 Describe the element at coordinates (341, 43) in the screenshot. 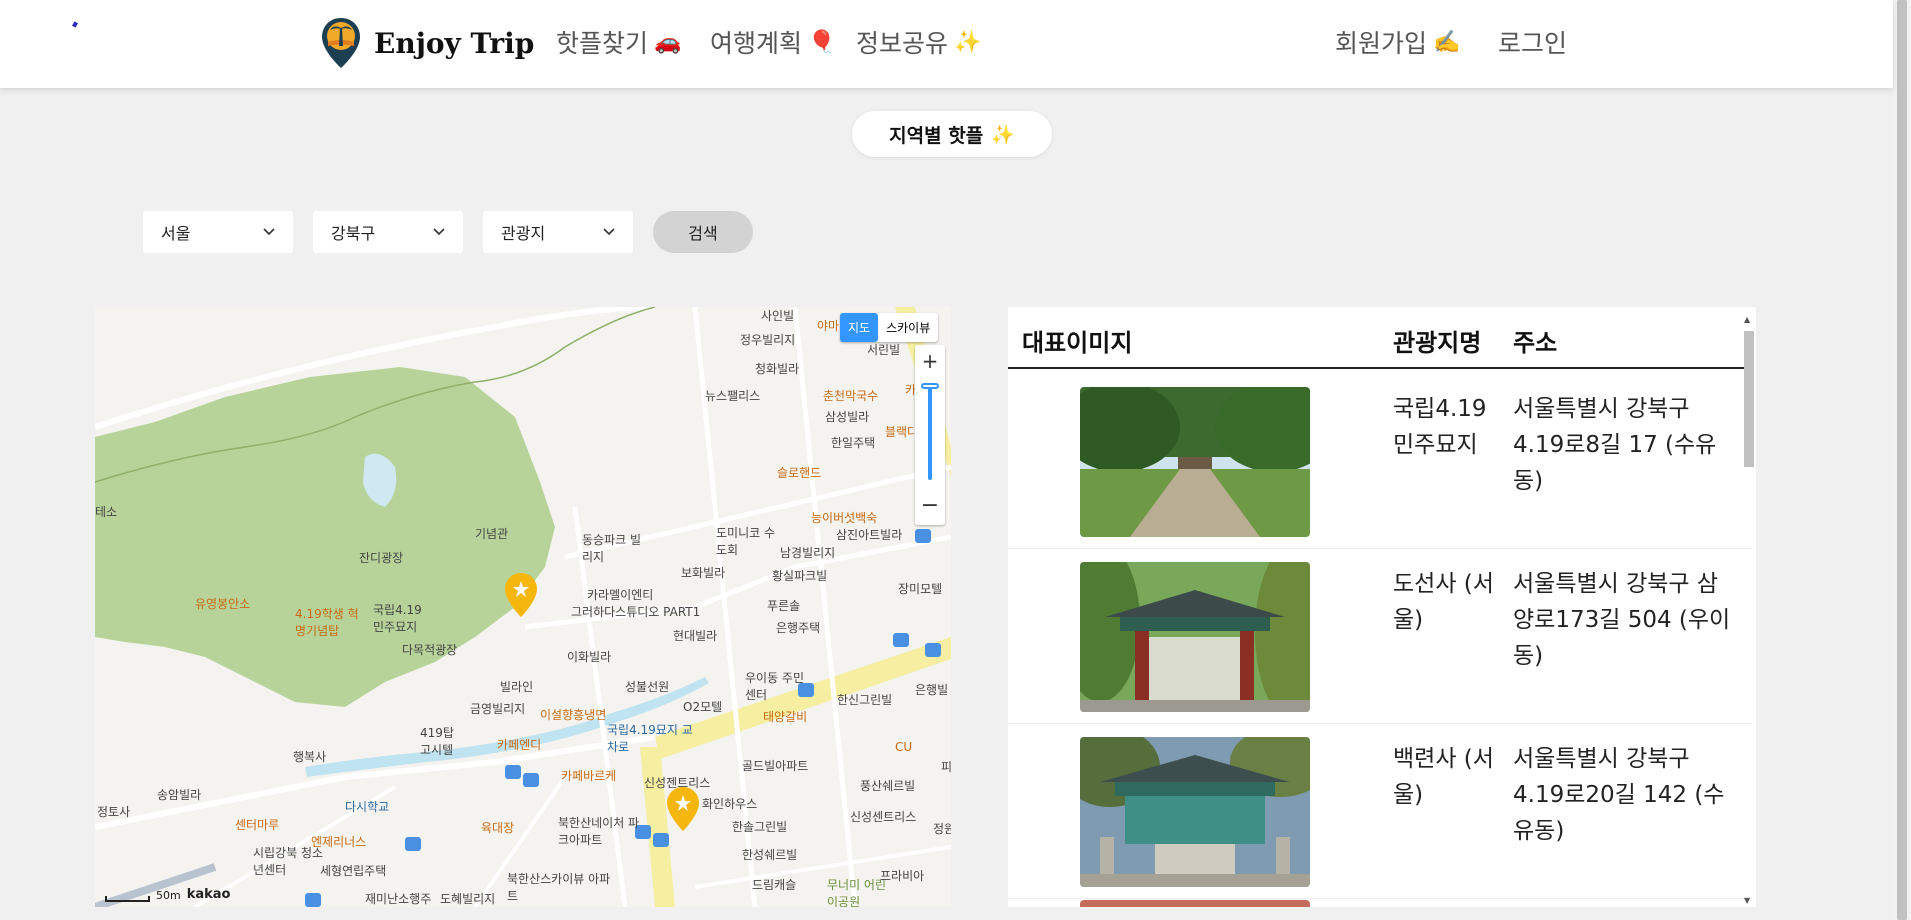

I see `map-pin-logo-icon` at that location.